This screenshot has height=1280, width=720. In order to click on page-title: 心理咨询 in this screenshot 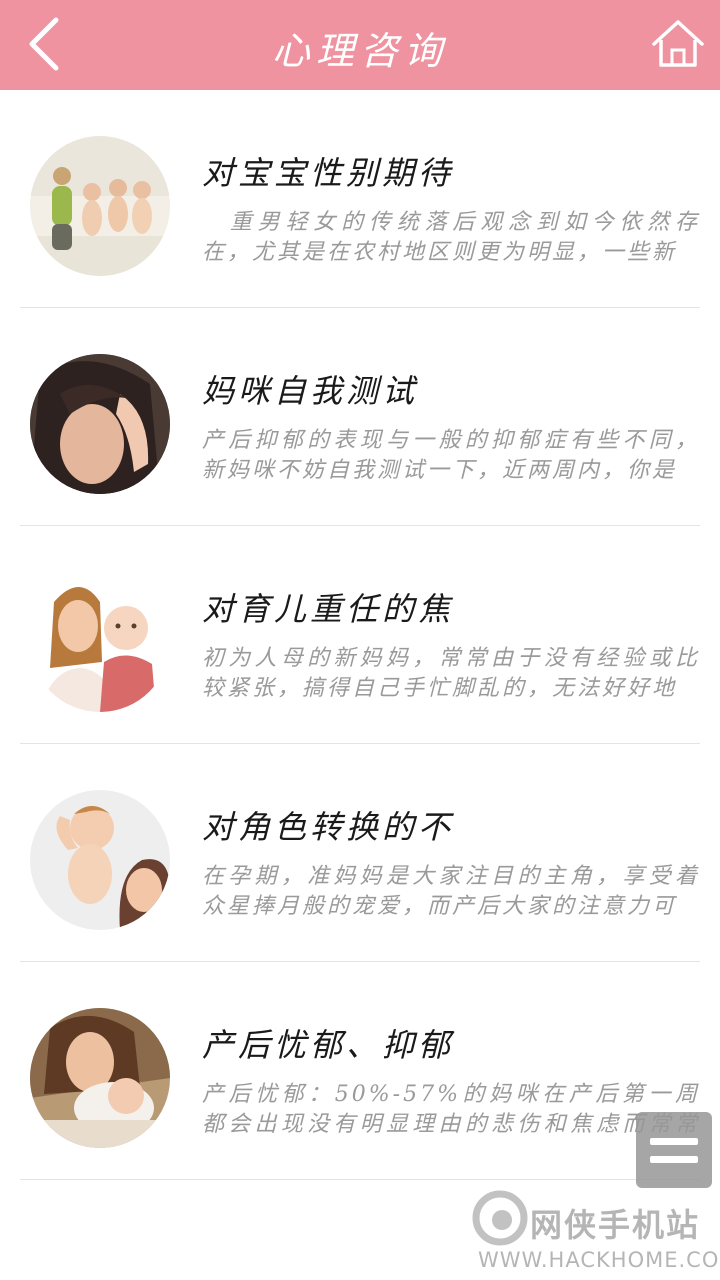, I will do `click(359, 51)`.